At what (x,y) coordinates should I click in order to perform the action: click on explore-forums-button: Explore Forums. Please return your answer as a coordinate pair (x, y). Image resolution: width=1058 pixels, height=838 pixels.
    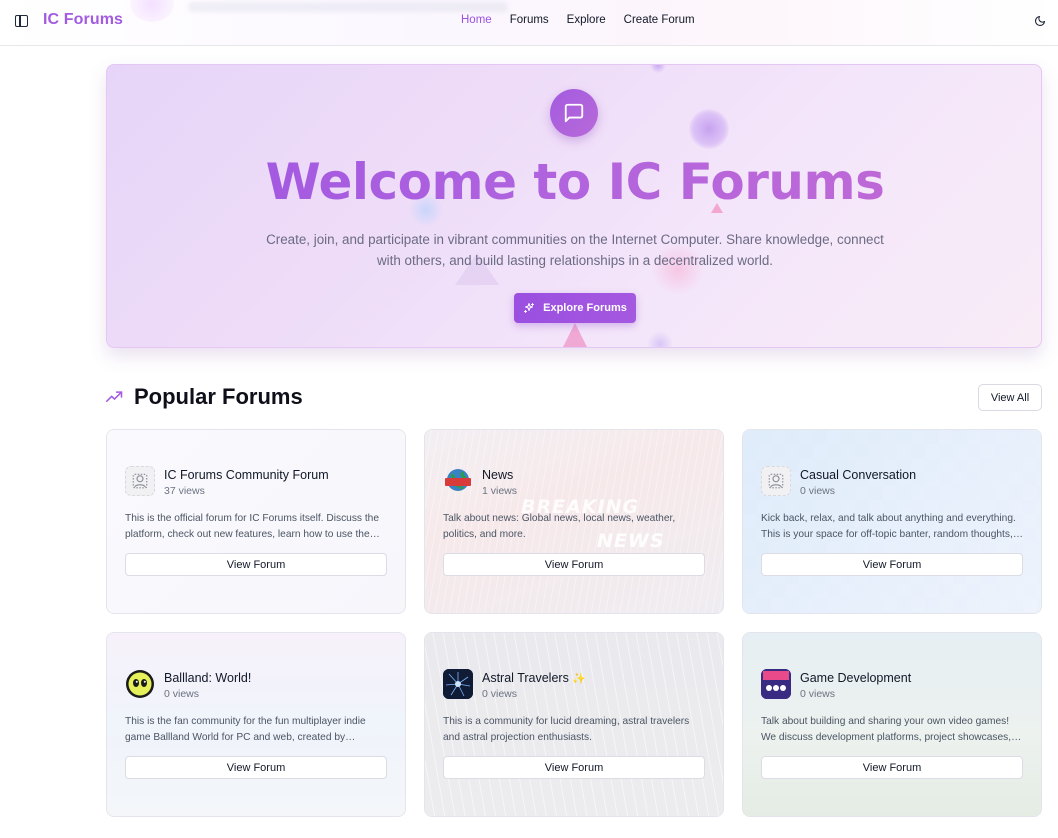
    Looking at the image, I should click on (575, 308).